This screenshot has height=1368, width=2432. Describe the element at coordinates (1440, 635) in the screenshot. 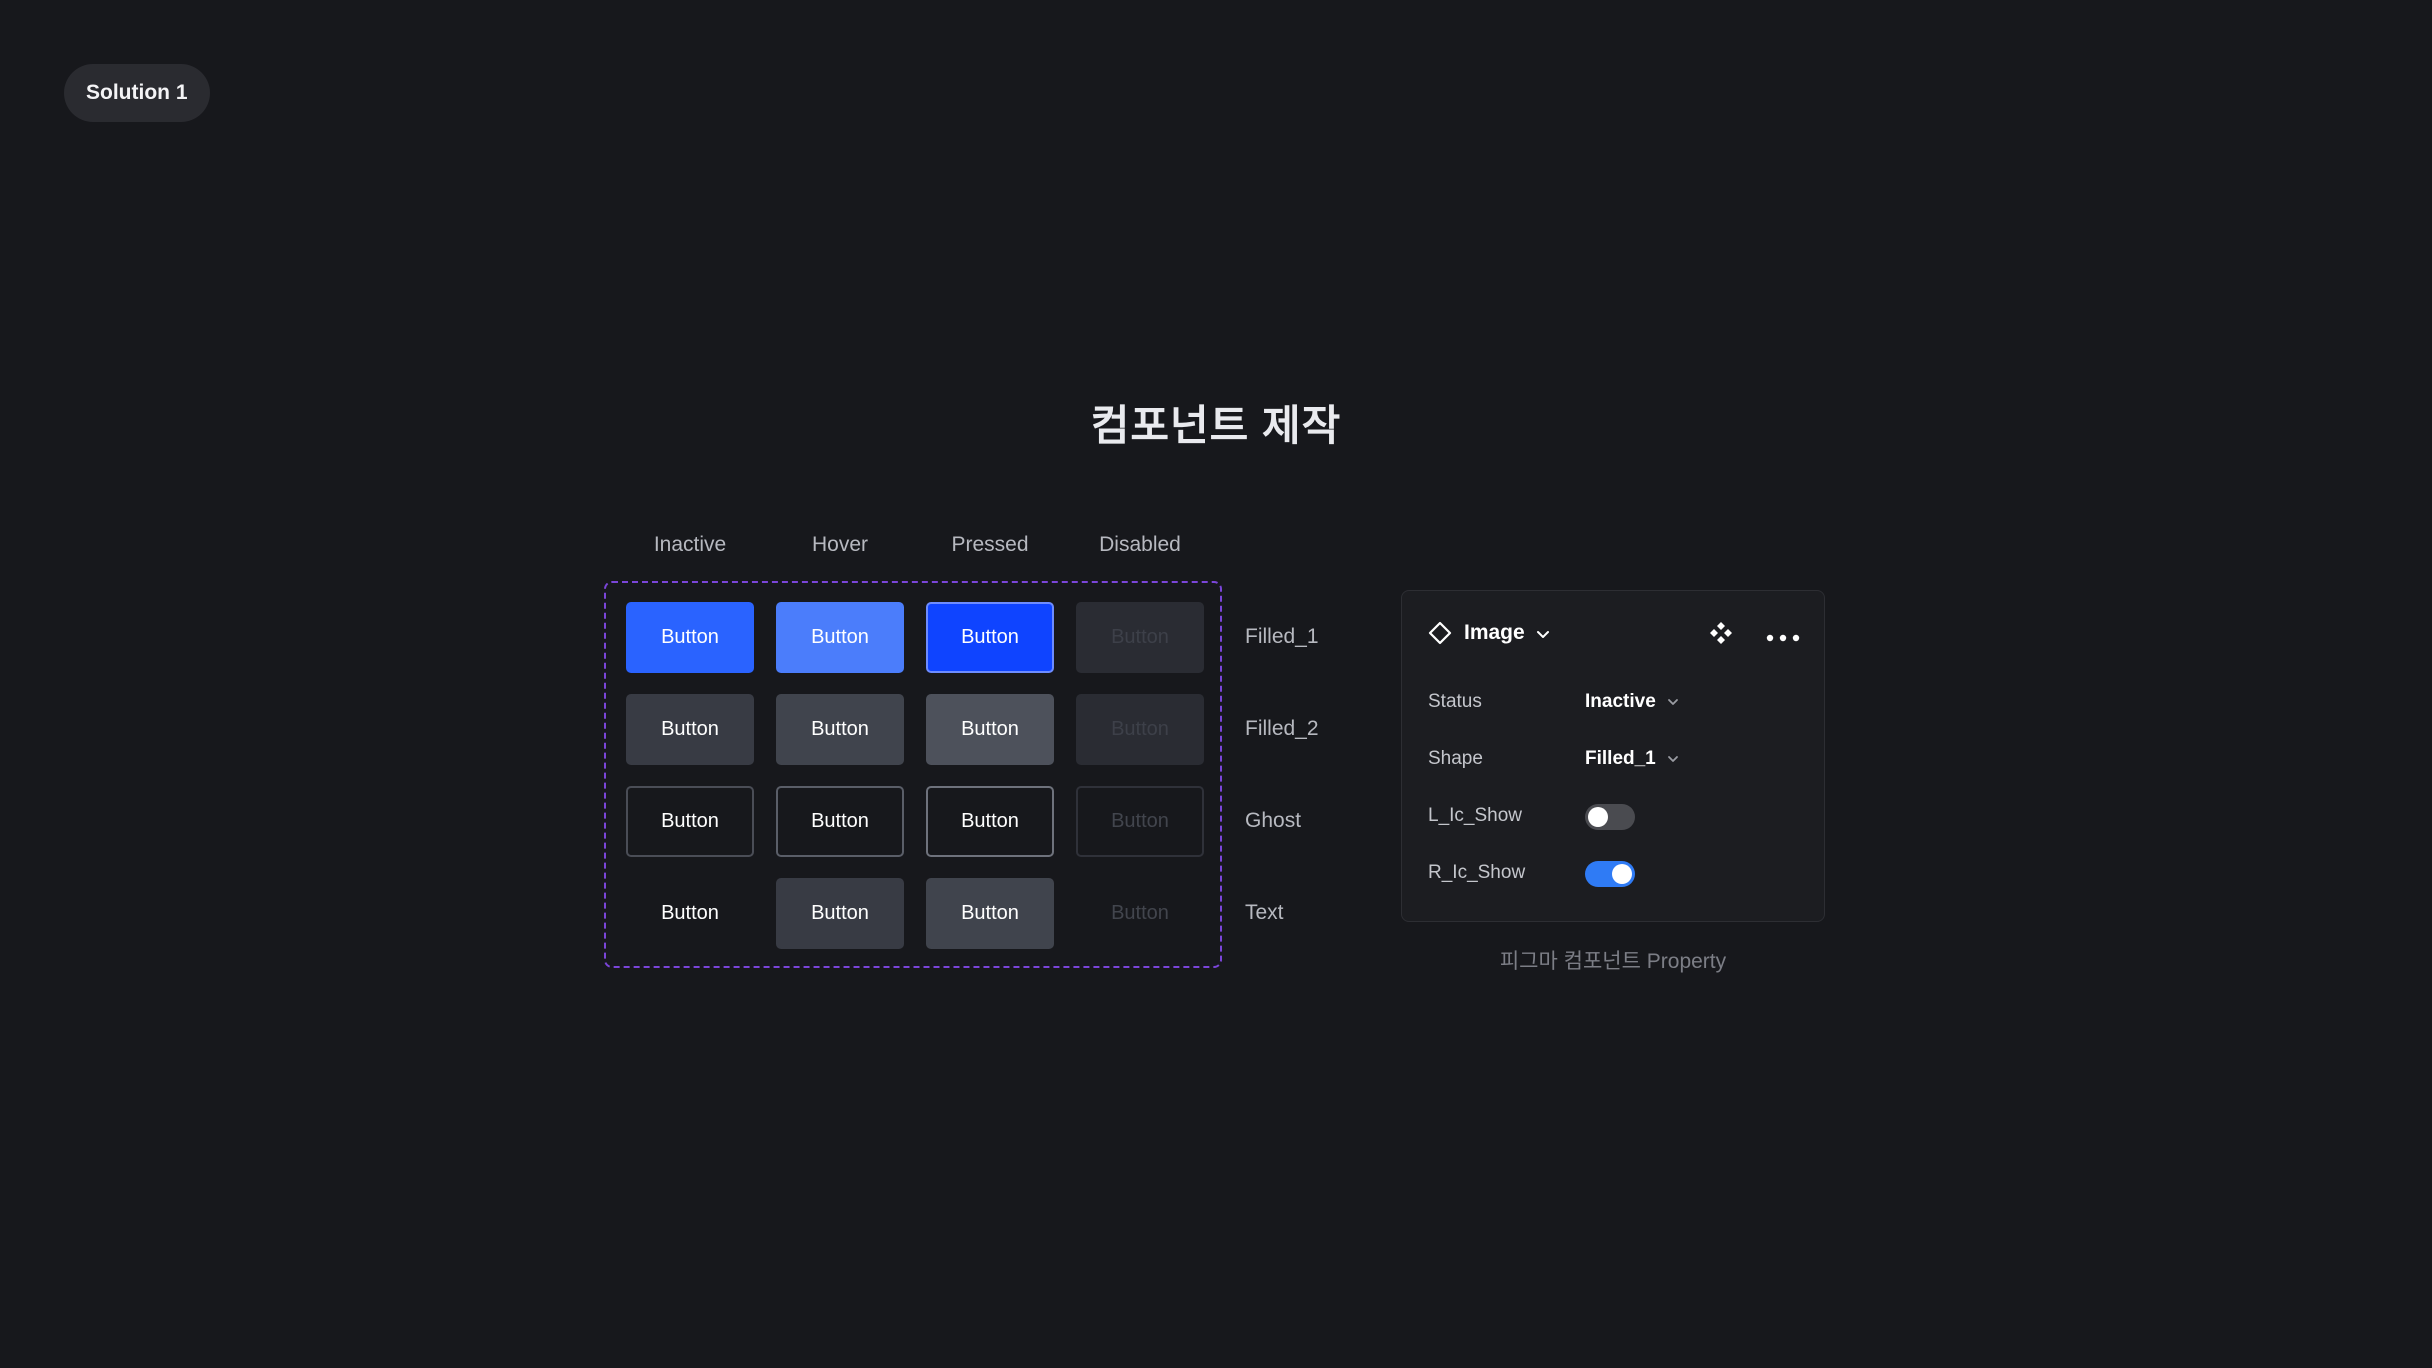

I see `diamond-icon` at that location.